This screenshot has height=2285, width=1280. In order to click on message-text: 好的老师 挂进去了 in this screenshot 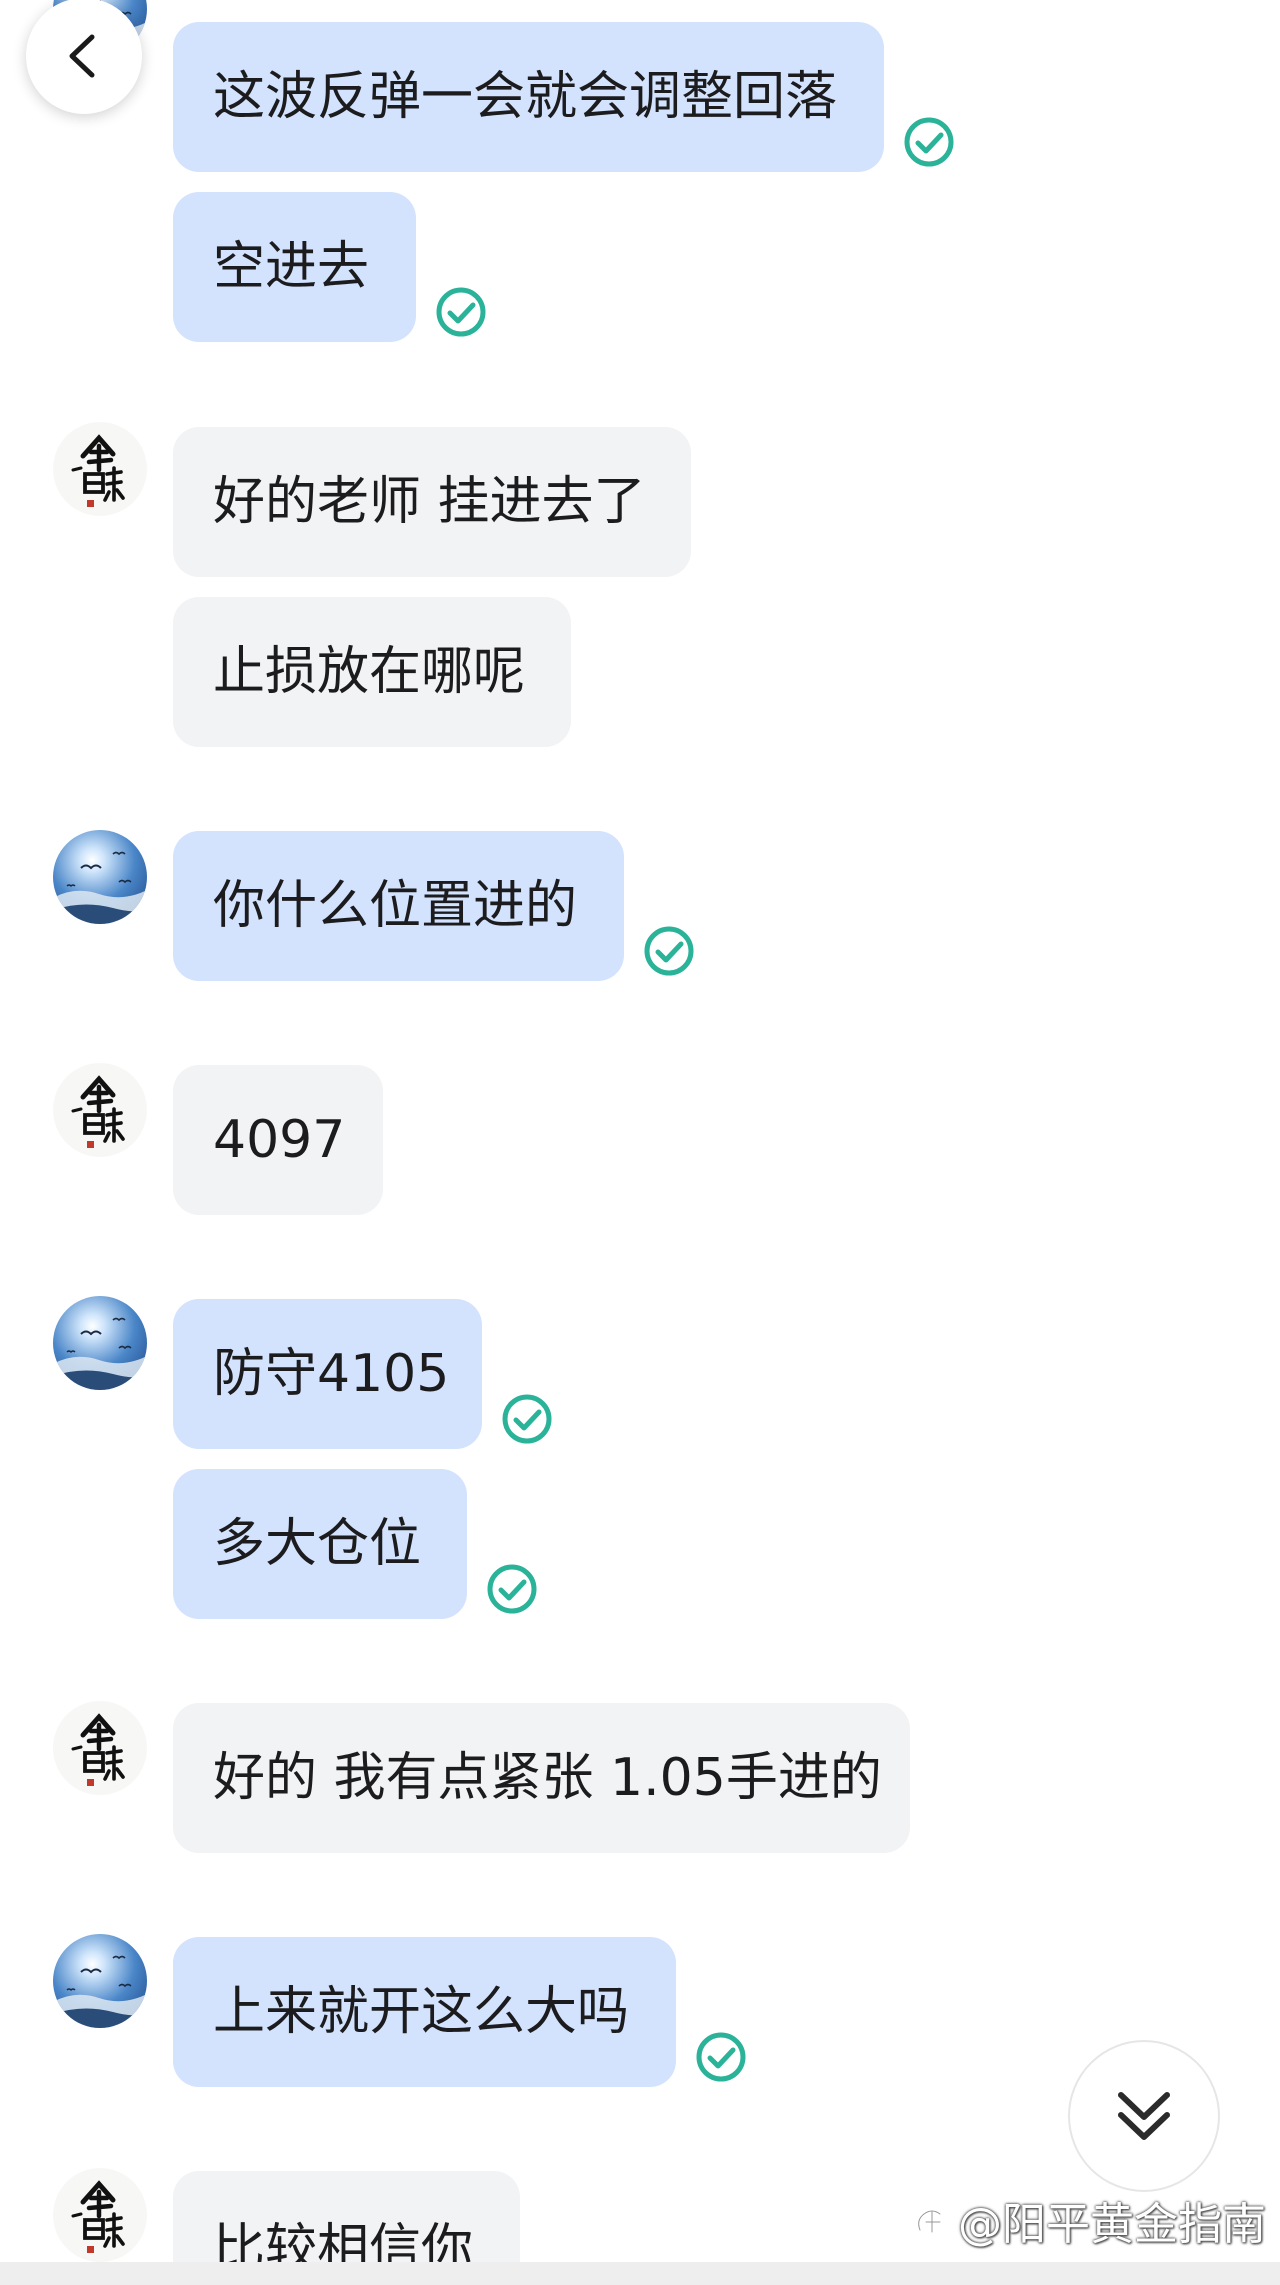, I will do `click(429, 502)`.